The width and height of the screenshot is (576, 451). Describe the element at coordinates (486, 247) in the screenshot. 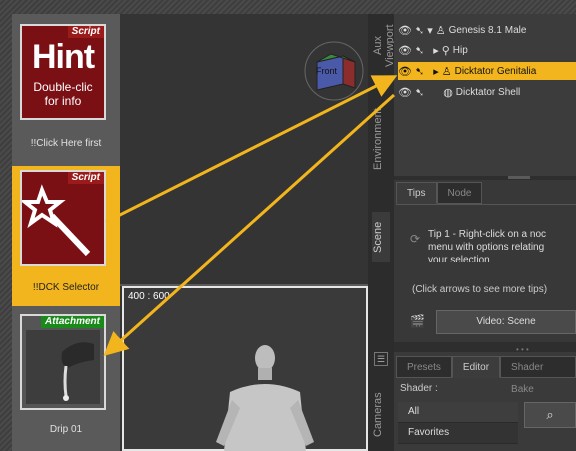

I see `tip-line-2: menu with options relating` at that location.